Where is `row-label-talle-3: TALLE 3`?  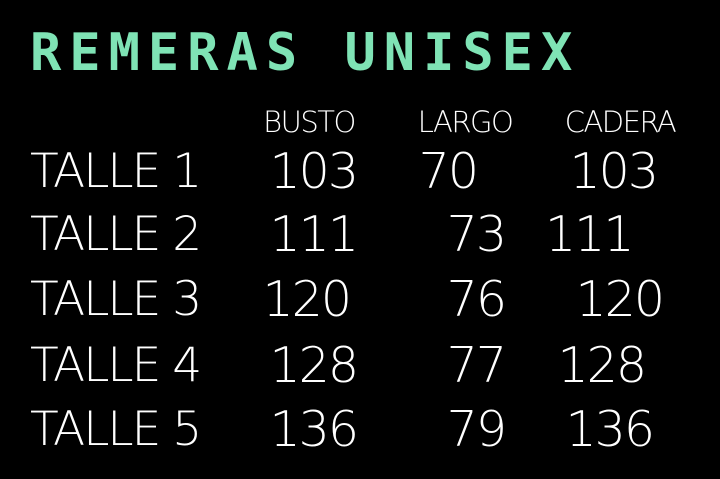
row-label-talle-3: TALLE 3 is located at coordinates (116, 299).